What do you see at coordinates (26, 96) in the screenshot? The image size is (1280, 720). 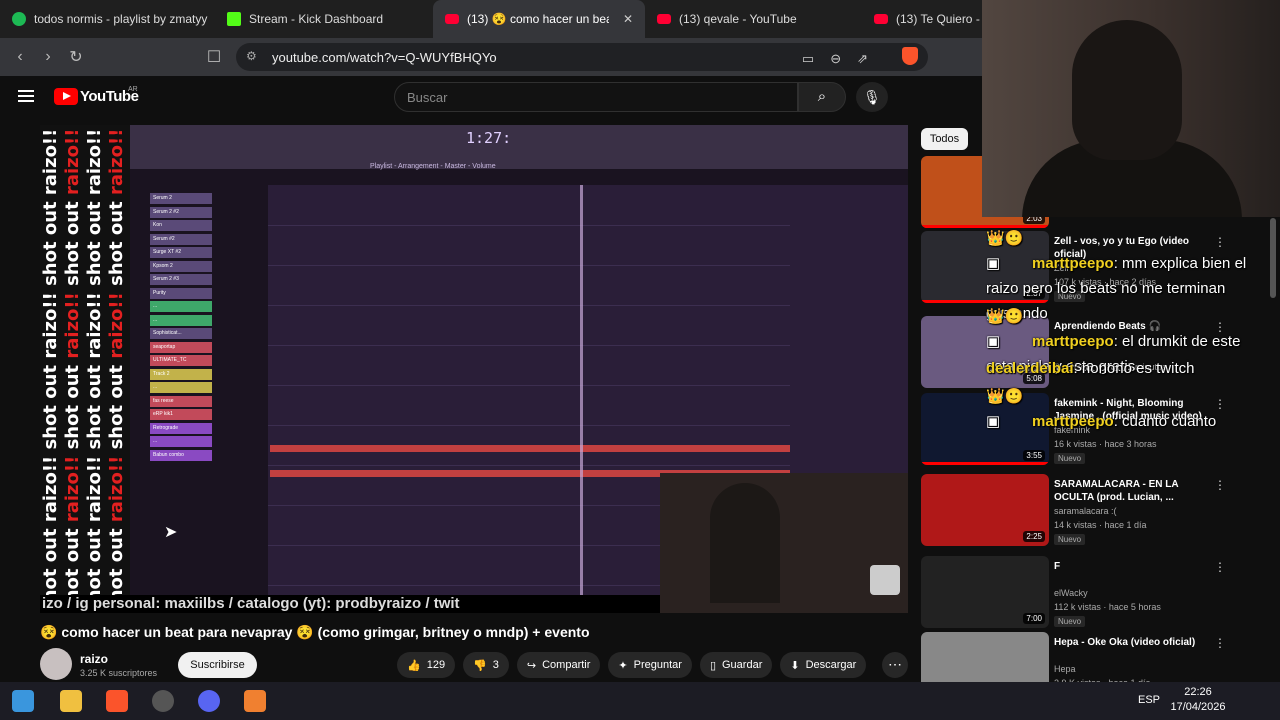 I see `menu-icon` at bounding box center [26, 96].